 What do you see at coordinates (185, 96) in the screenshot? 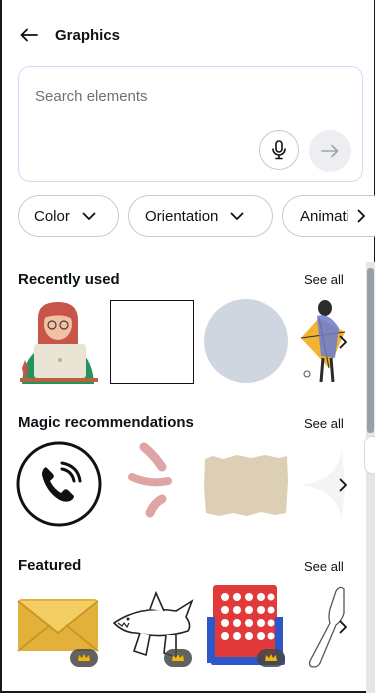
I see `search-input` at bounding box center [185, 96].